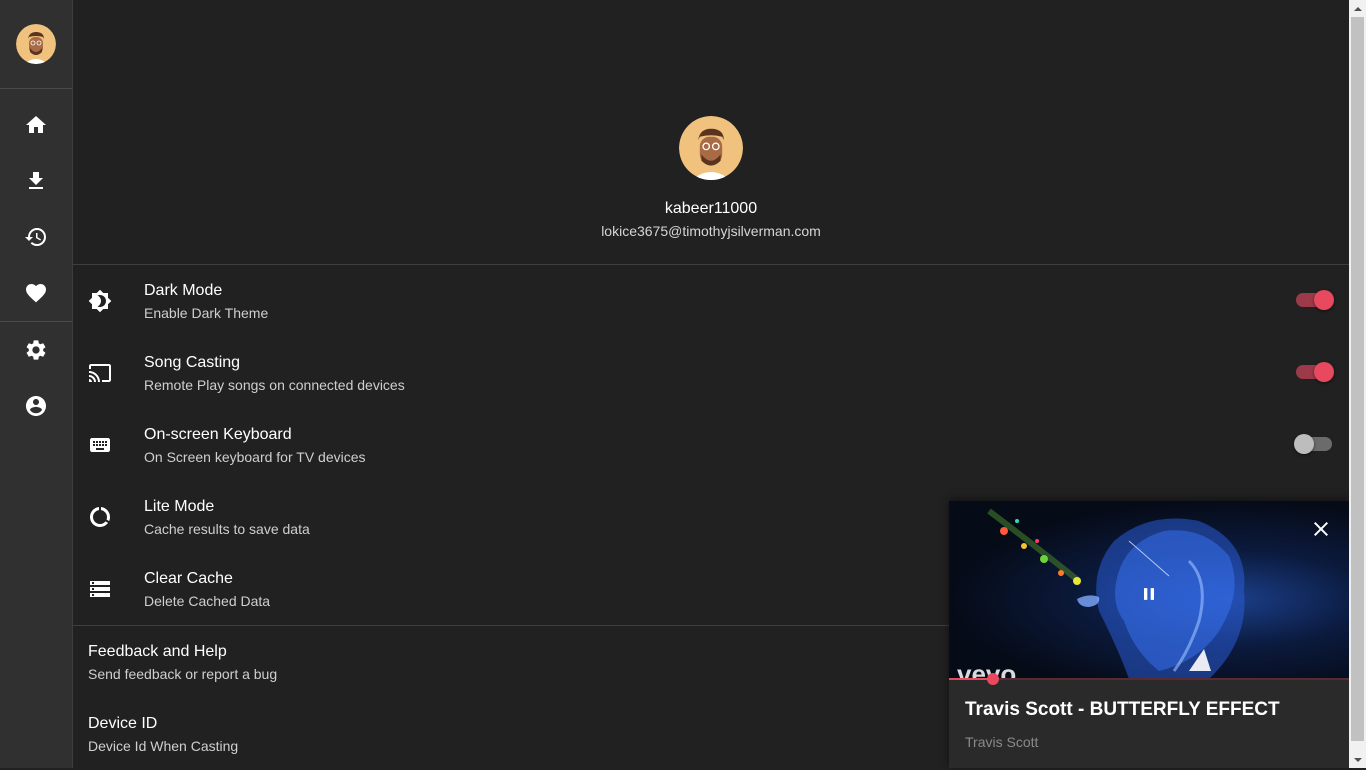 The image size is (1366, 770). I want to click on home-icon, so click(36, 124).